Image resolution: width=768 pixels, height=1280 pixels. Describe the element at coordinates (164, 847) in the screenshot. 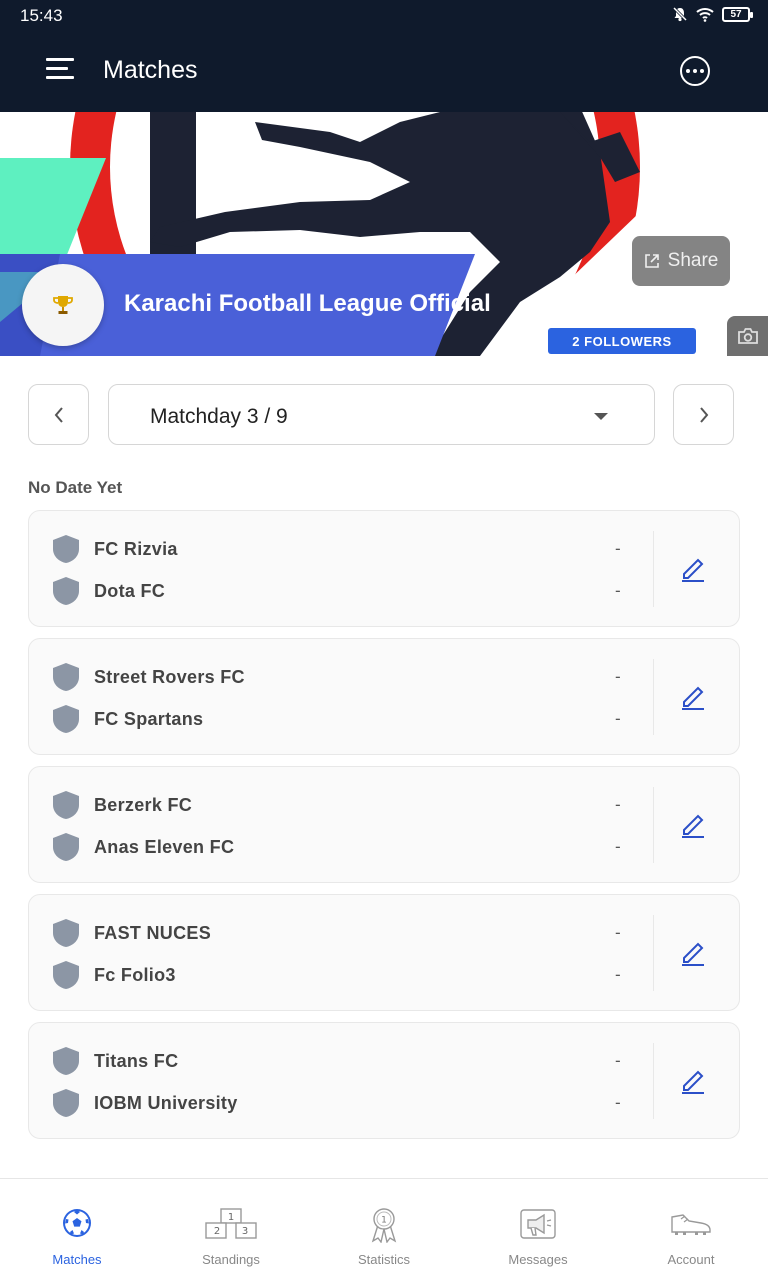

I see `away-team-name: Anas Eleven FC` at that location.